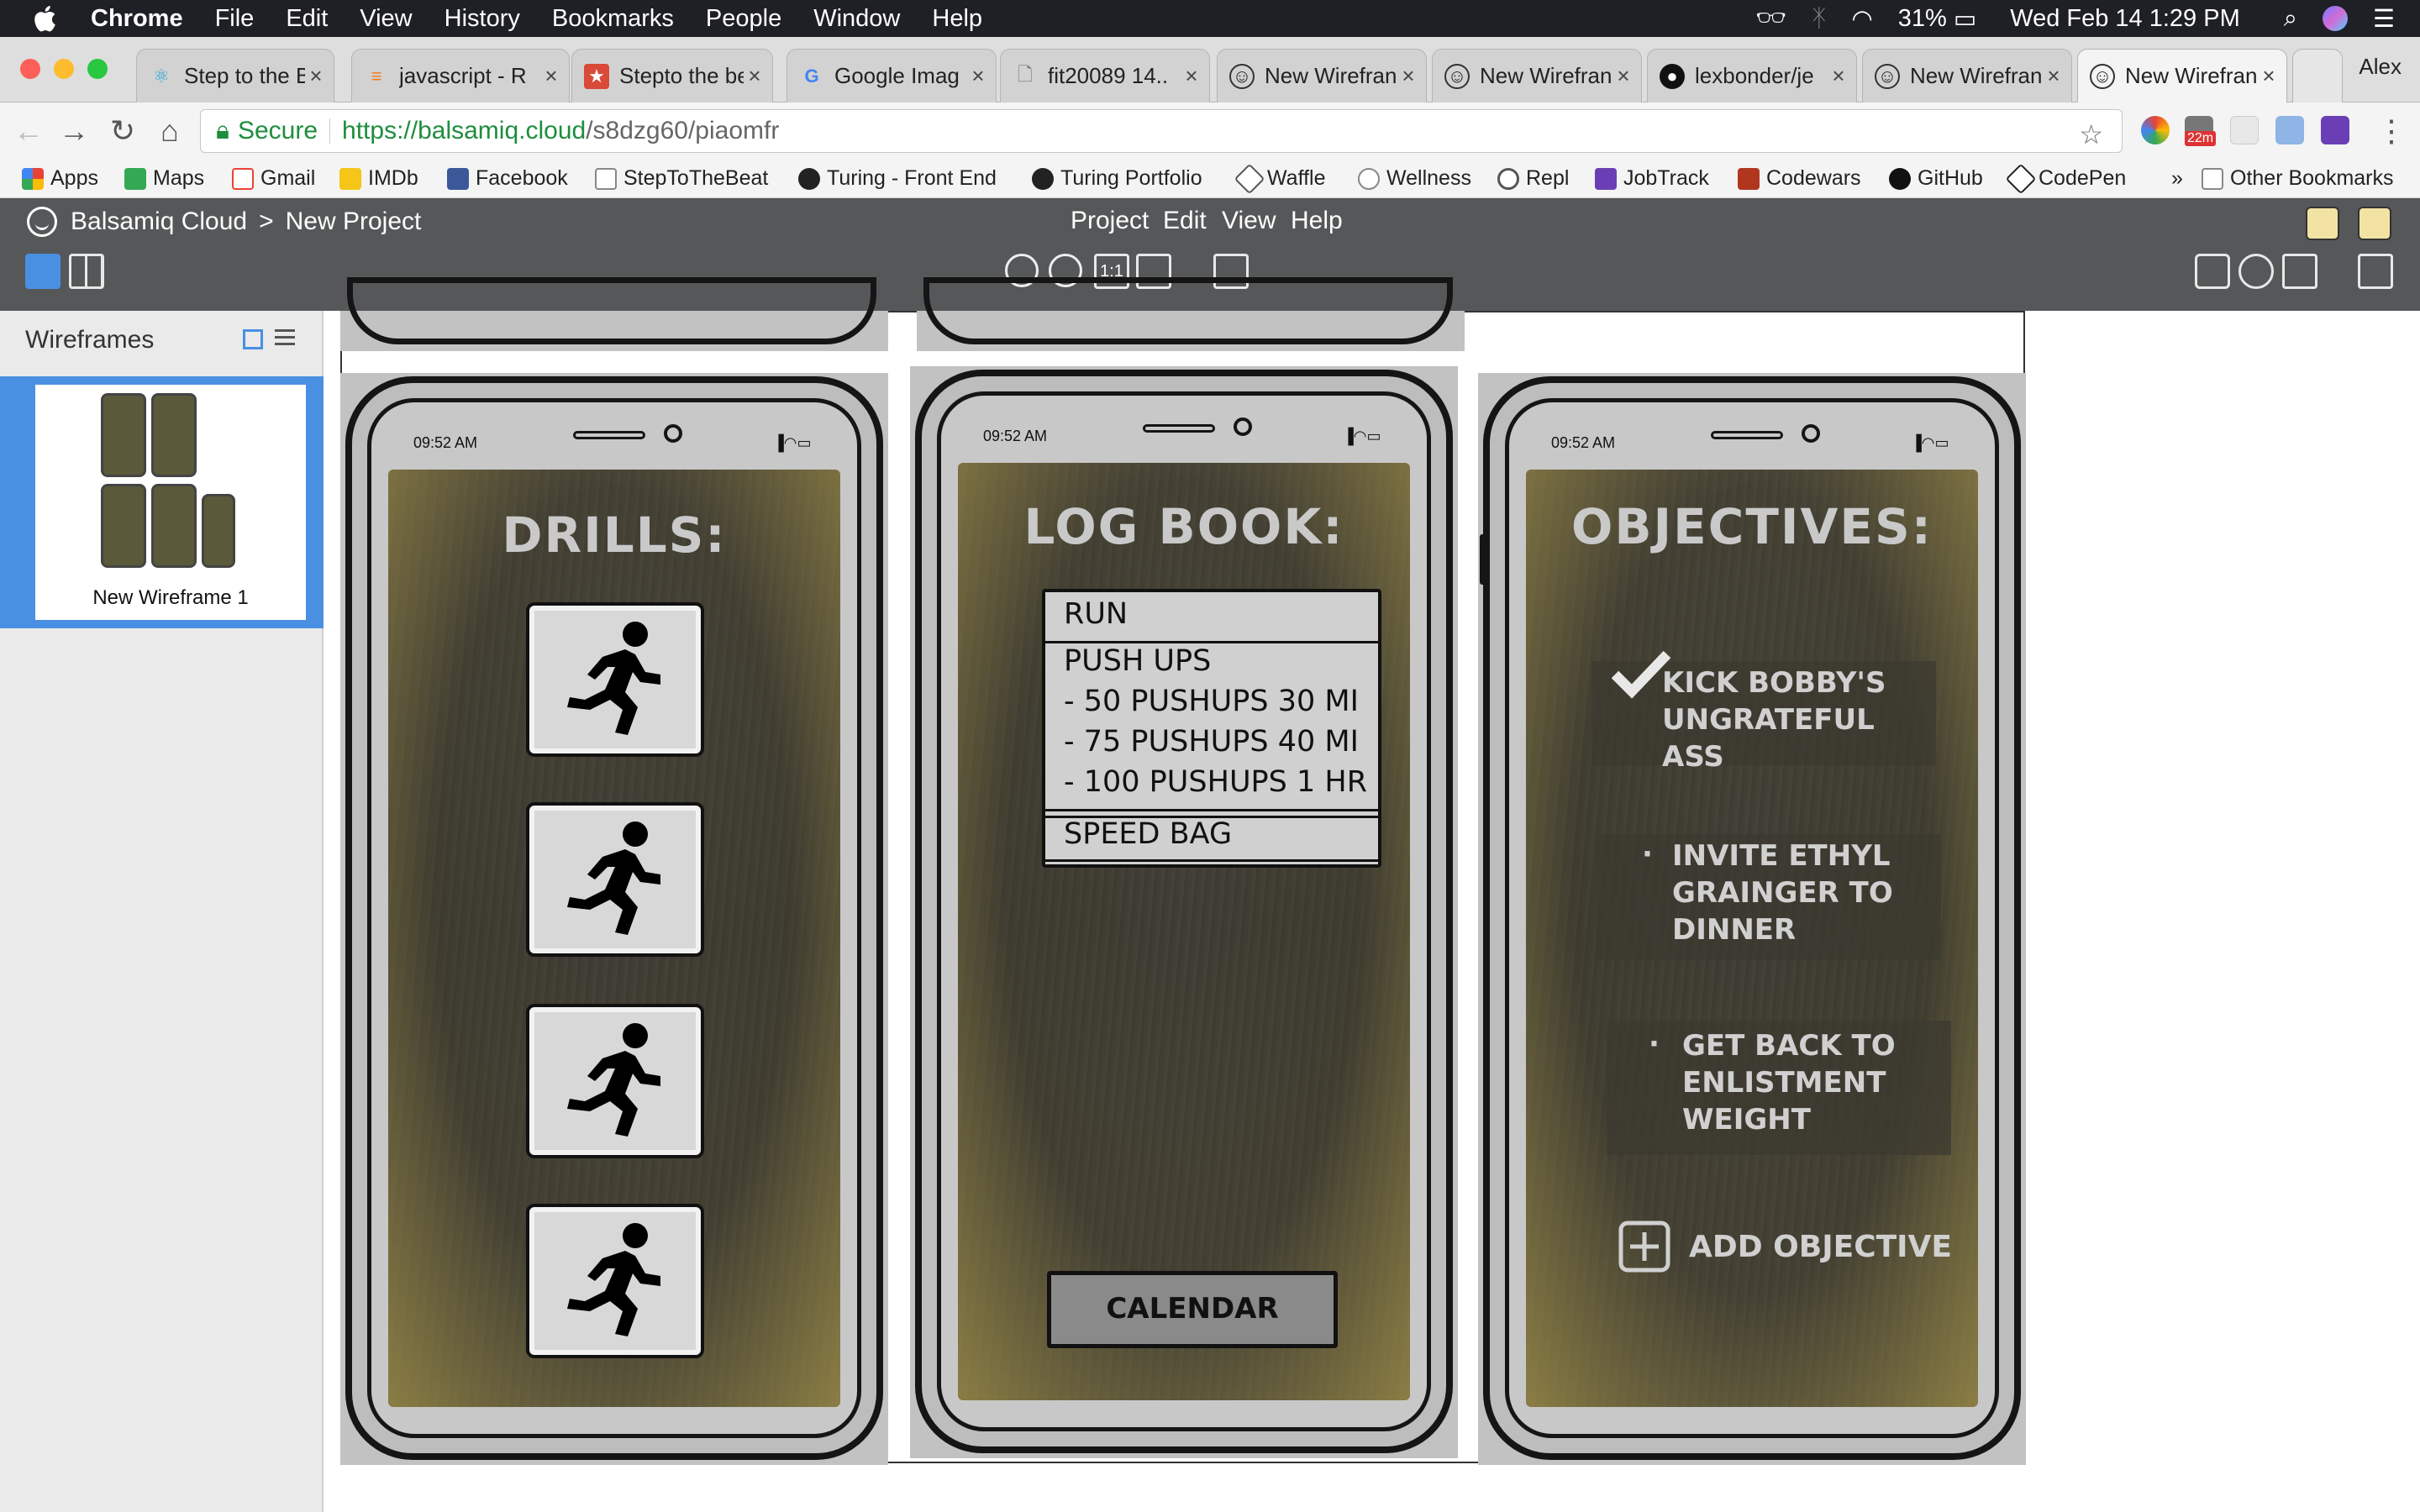  What do you see at coordinates (856, 19) in the screenshot?
I see `menu-window: Window` at bounding box center [856, 19].